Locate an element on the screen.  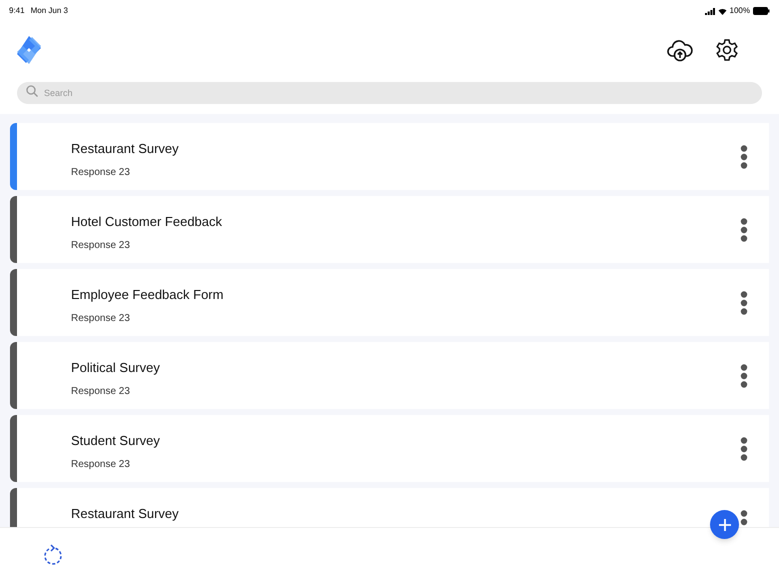
survey-card: Restaurant Survey is located at coordinates (389, 507).